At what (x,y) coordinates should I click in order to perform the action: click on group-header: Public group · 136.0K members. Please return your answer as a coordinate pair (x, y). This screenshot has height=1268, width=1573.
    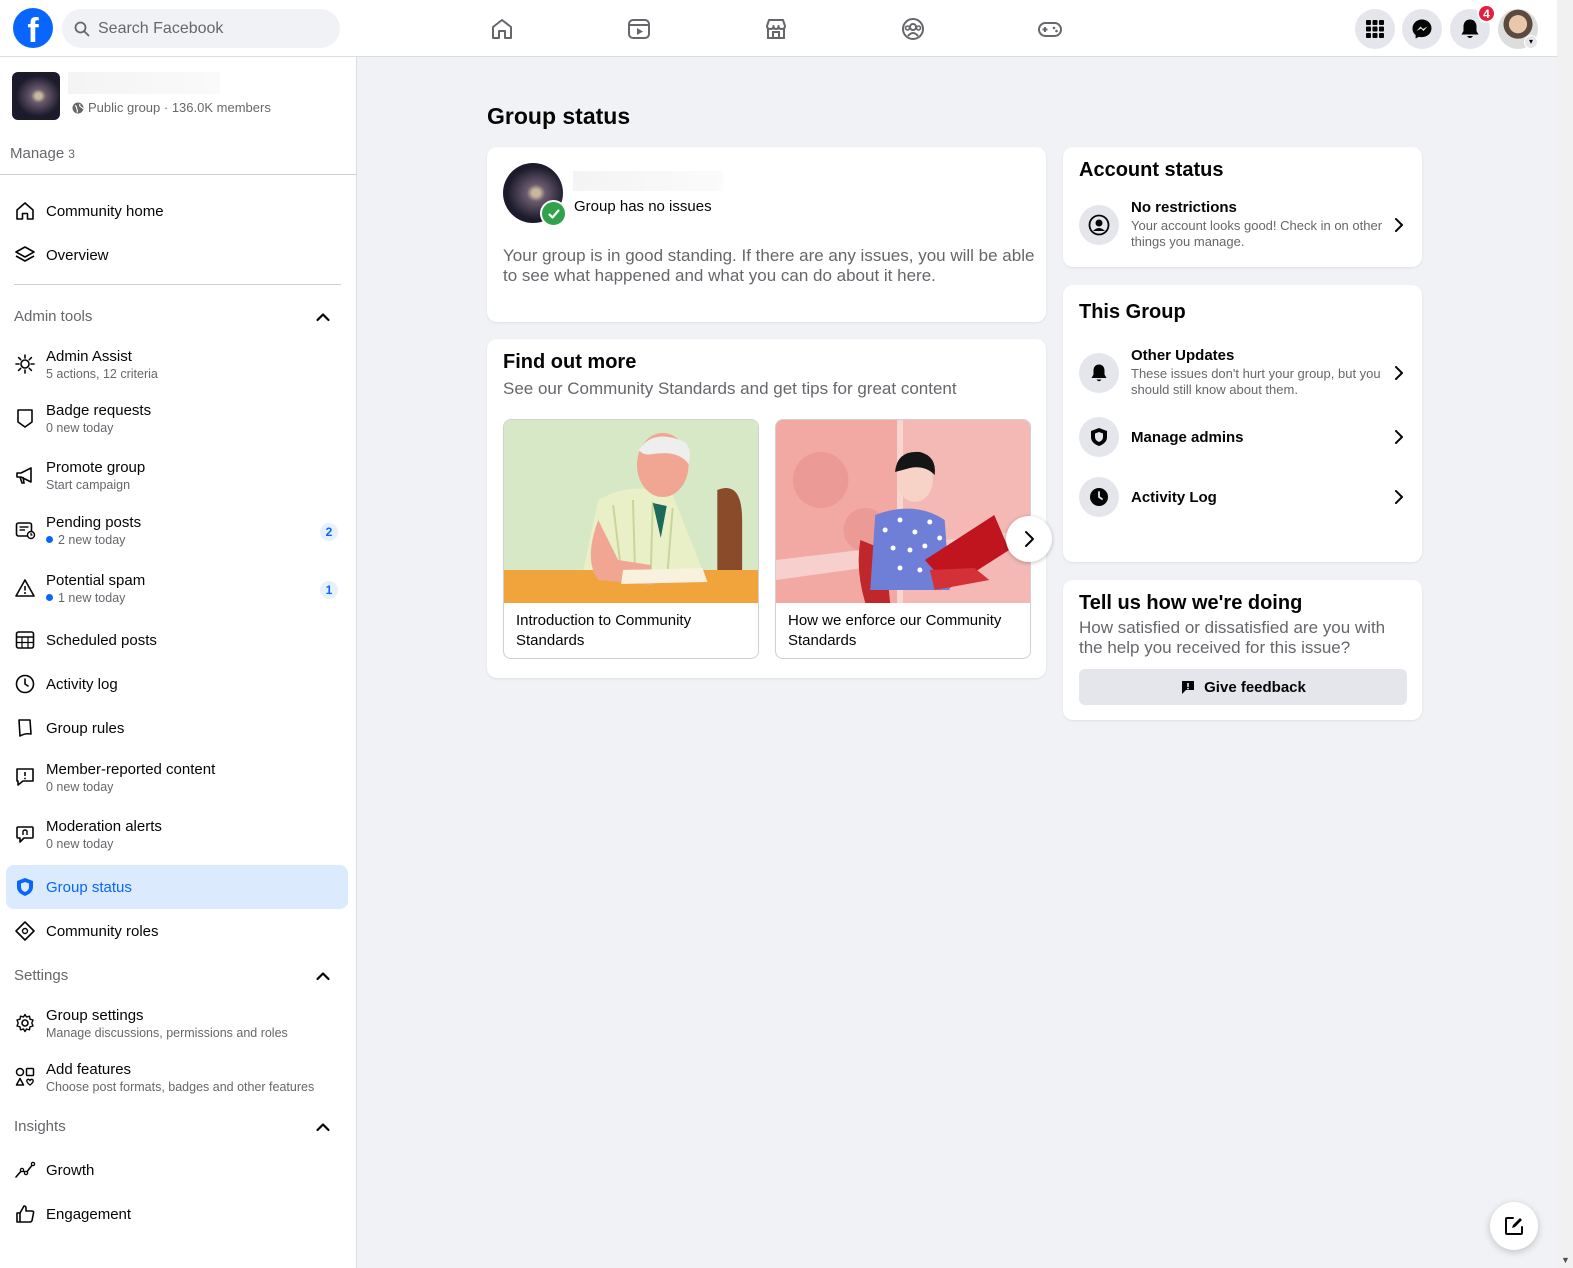
    Looking at the image, I should click on (141, 96).